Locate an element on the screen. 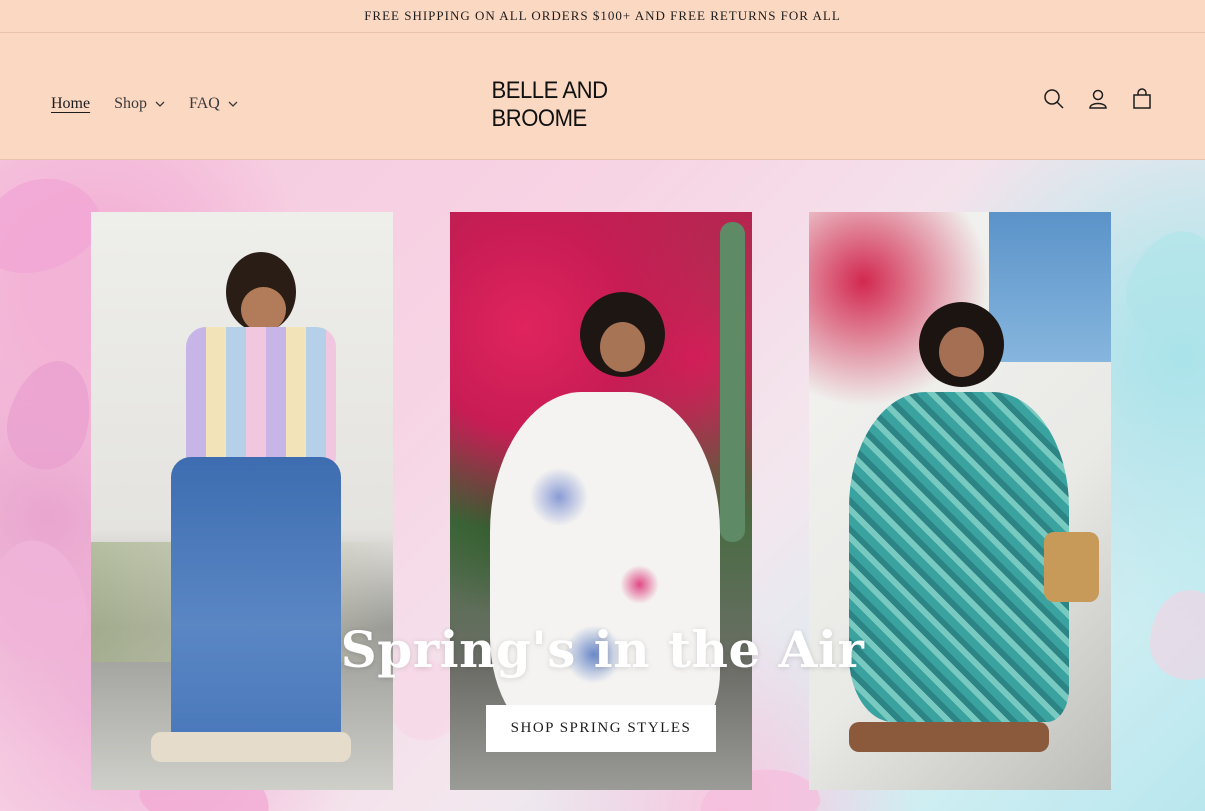 The width and height of the screenshot is (1205, 811). denim-jeans is located at coordinates (256, 597).